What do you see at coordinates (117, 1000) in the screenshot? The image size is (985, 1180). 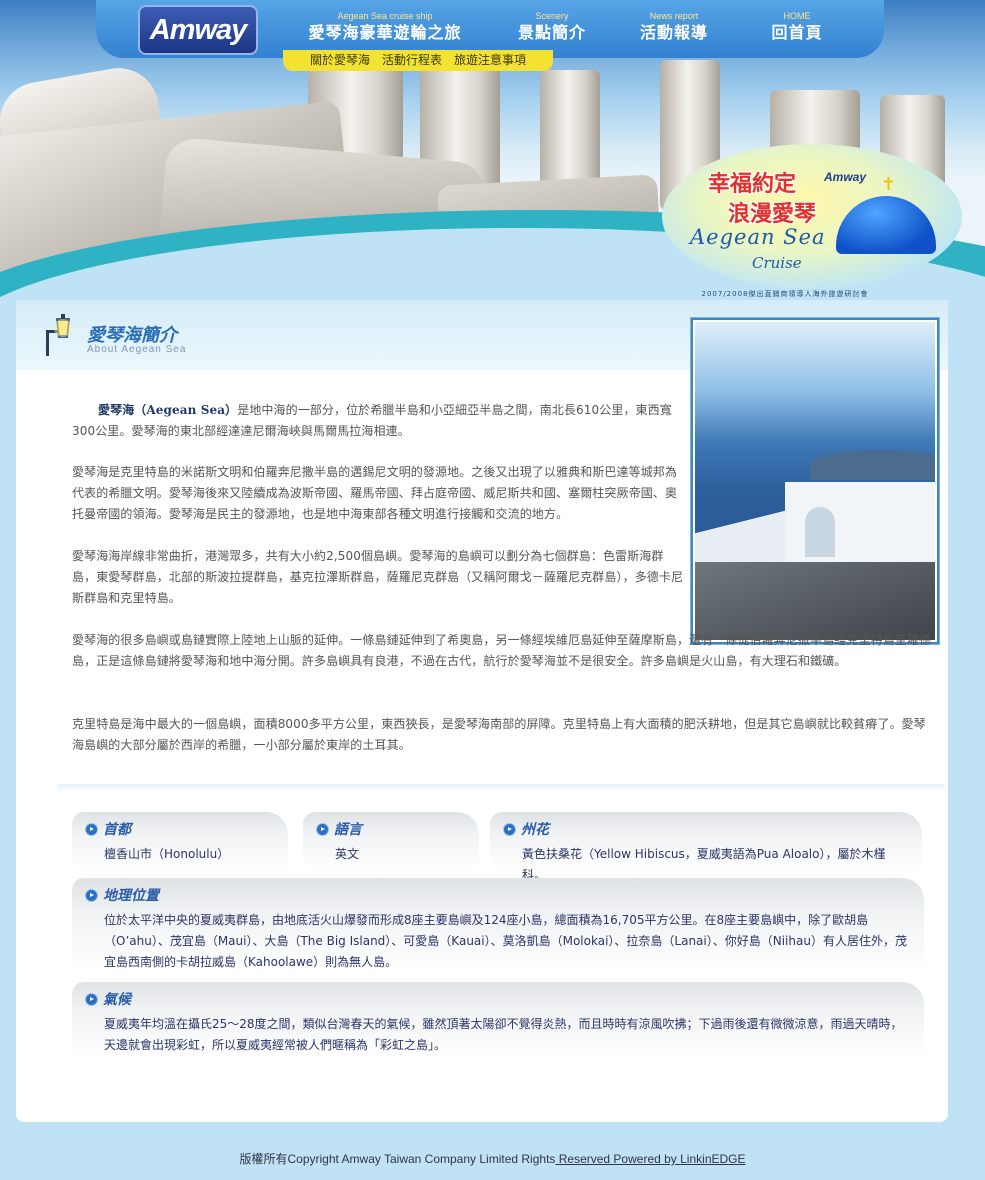 I see `info-climate-title: 氣候` at bounding box center [117, 1000].